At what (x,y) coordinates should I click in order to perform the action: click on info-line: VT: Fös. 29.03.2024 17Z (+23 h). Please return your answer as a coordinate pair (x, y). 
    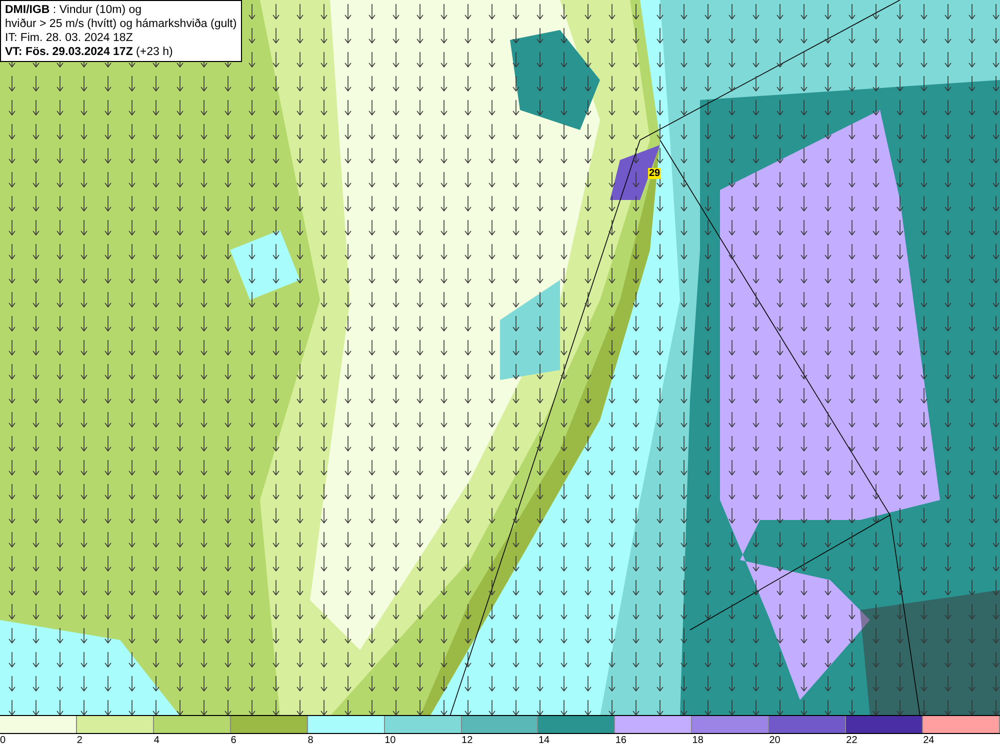
    Looking at the image, I should click on (89, 52).